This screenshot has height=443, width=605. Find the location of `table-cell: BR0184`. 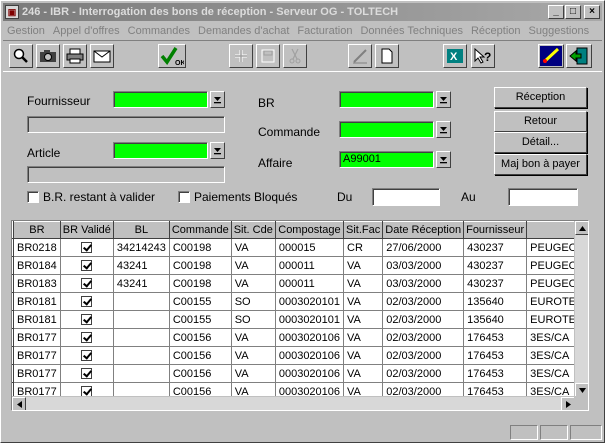

table-cell: BR0184 is located at coordinates (37, 265).